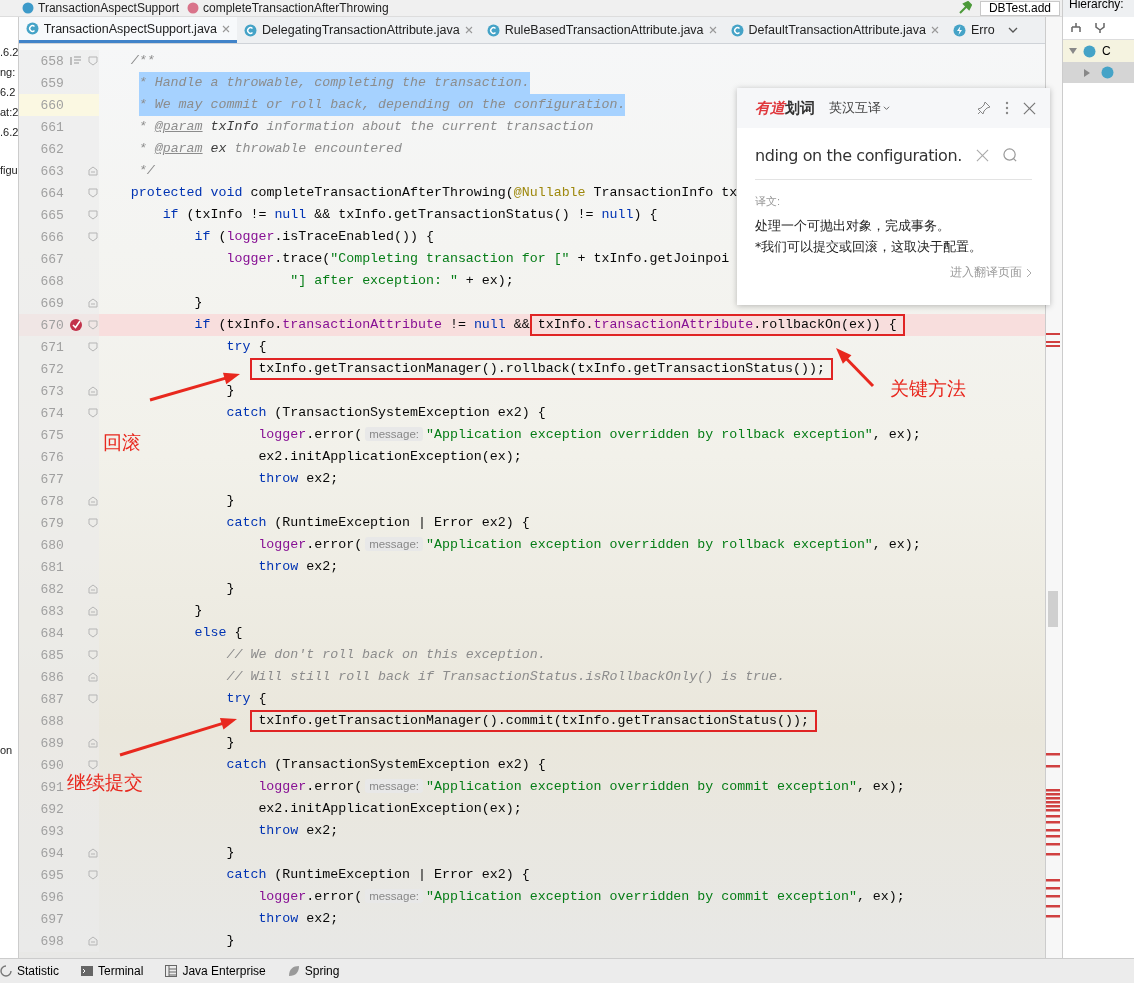  I want to click on code-line: catch (RuntimeException | Error ex2) {, so click(378, 523).